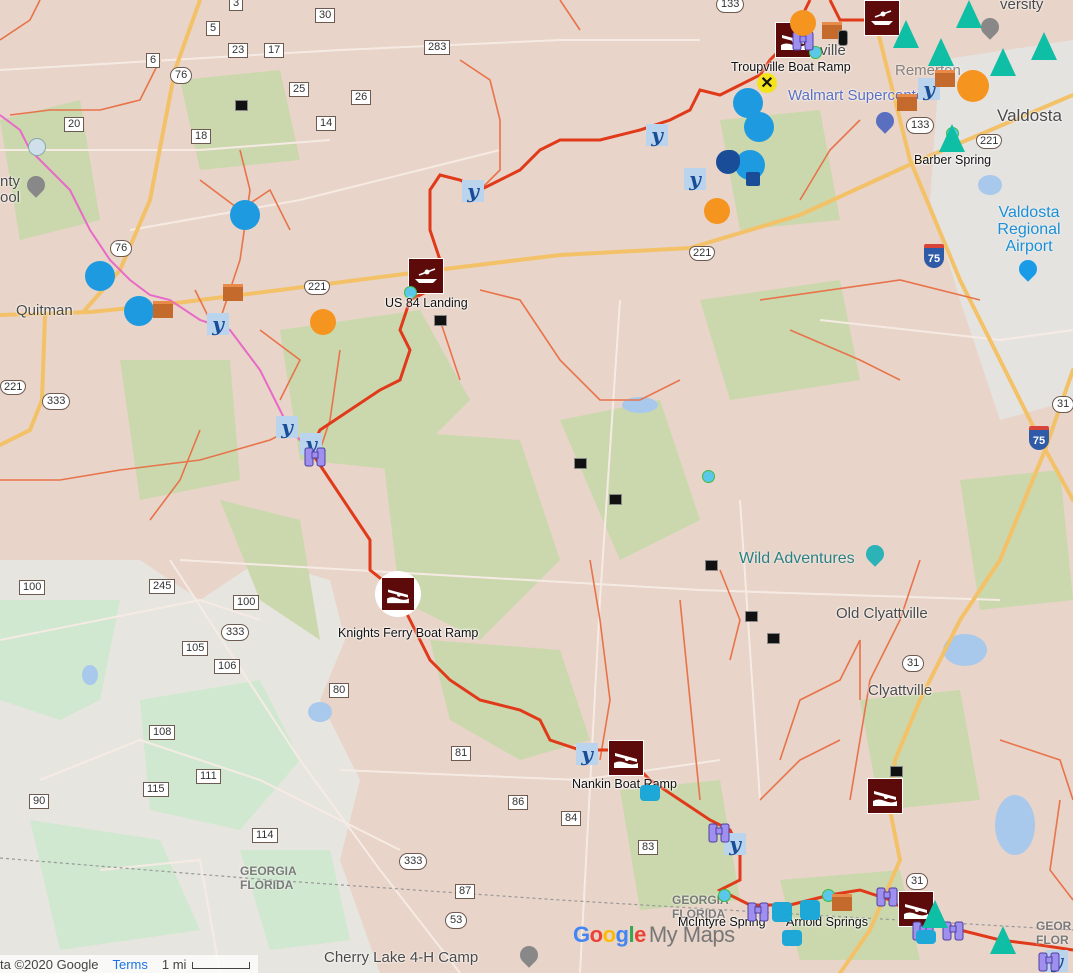 This screenshot has width=1073, height=973. What do you see at coordinates (622, 934) in the screenshot?
I see `logo-letter: g` at bounding box center [622, 934].